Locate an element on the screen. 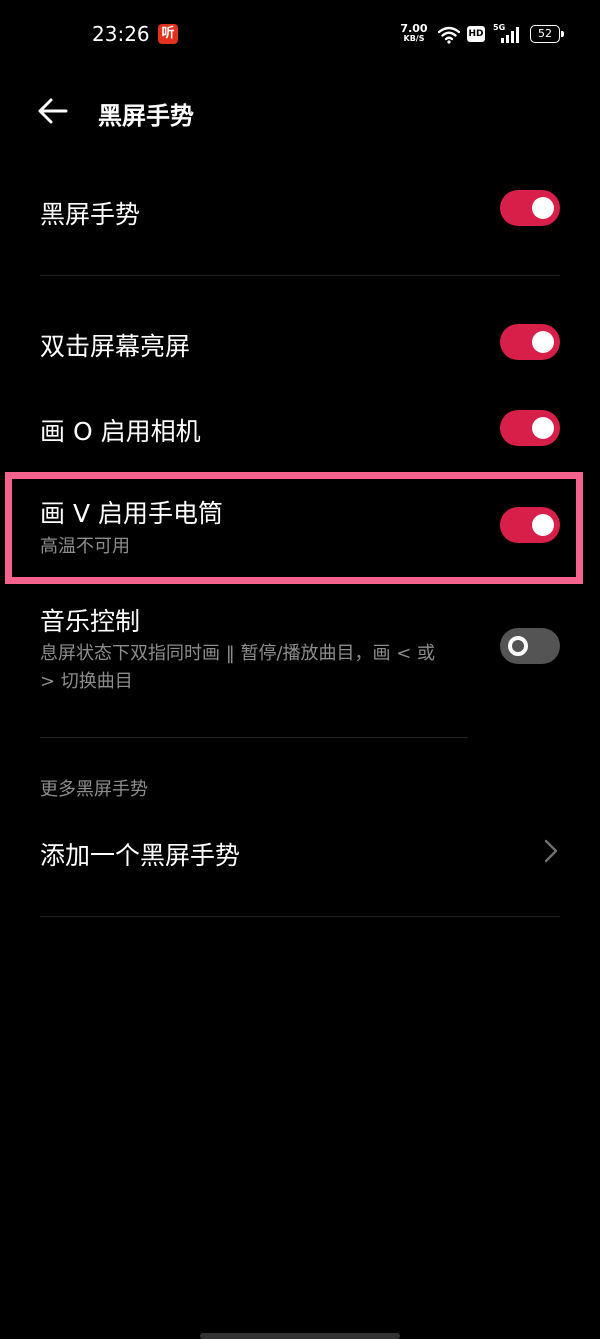 The width and height of the screenshot is (600, 1339). network-speed-value: 7.00 is located at coordinates (414, 28).